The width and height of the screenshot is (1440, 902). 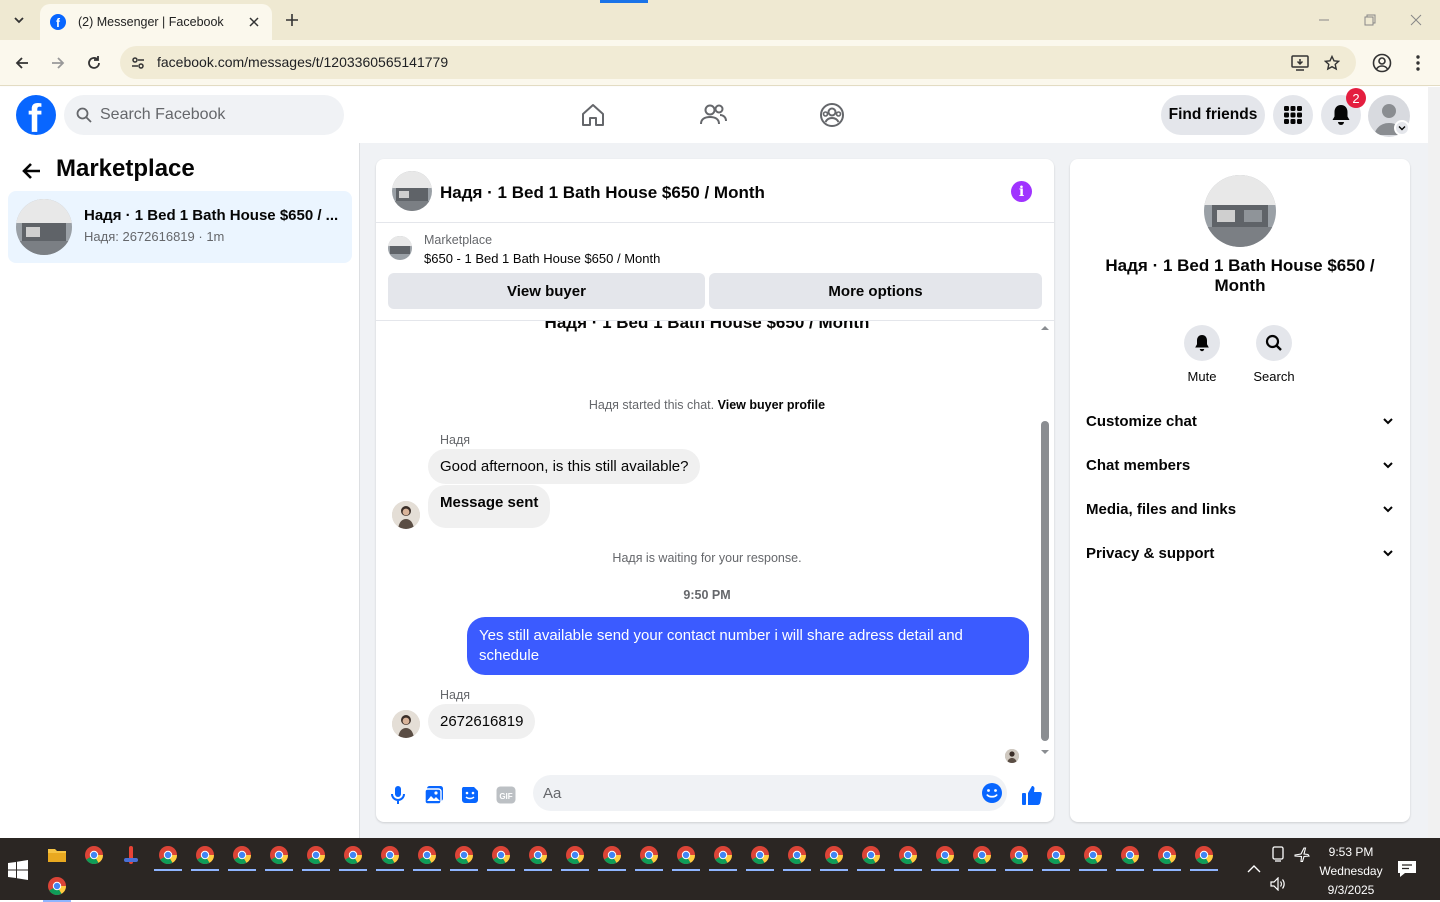 I want to click on reload-button, so click(x=94, y=63).